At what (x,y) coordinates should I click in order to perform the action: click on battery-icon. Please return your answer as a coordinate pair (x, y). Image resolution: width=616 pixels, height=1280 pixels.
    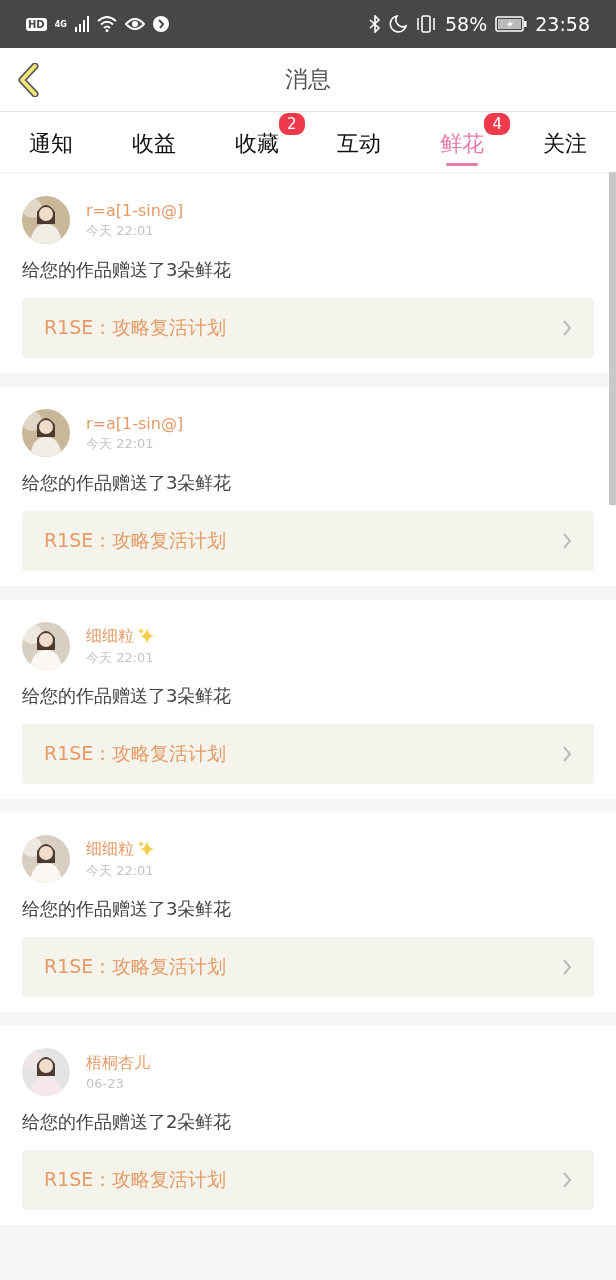
    Looking at the image, I should click on (511, 24).